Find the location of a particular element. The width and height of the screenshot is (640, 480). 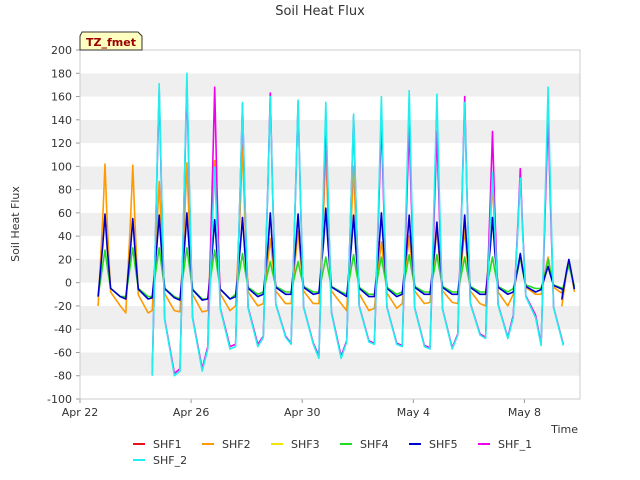

x-tick-label: Apr 22 is located at coordinates (80, 412).